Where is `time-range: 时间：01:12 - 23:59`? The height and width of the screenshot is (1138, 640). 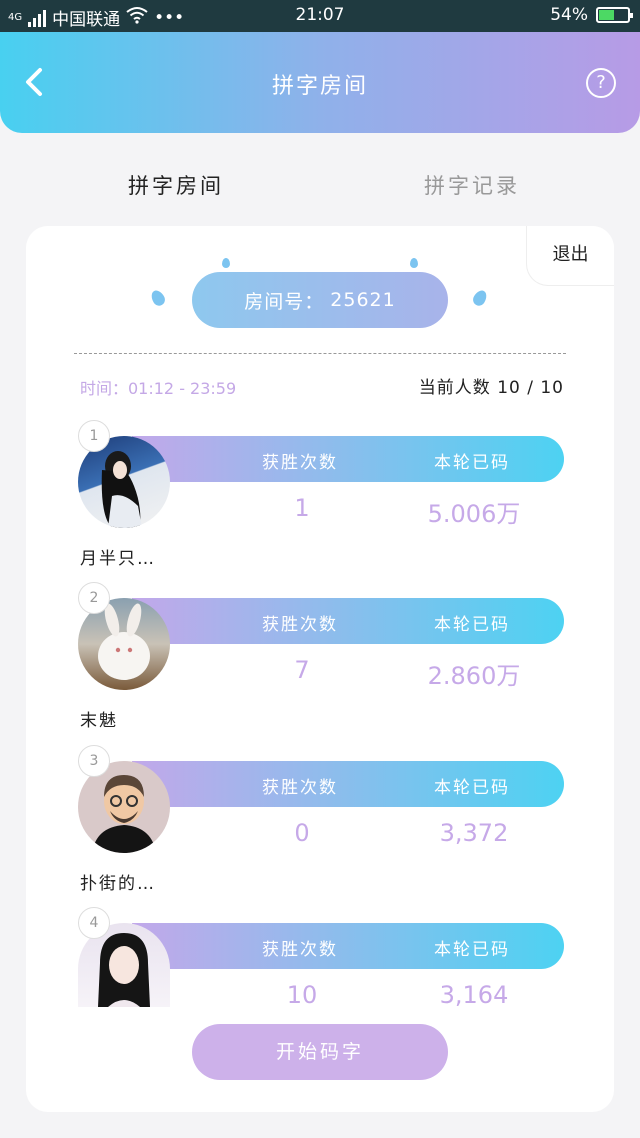
time-range: 时间：01:12 - 23:59 is located at coordinates (158, 388).